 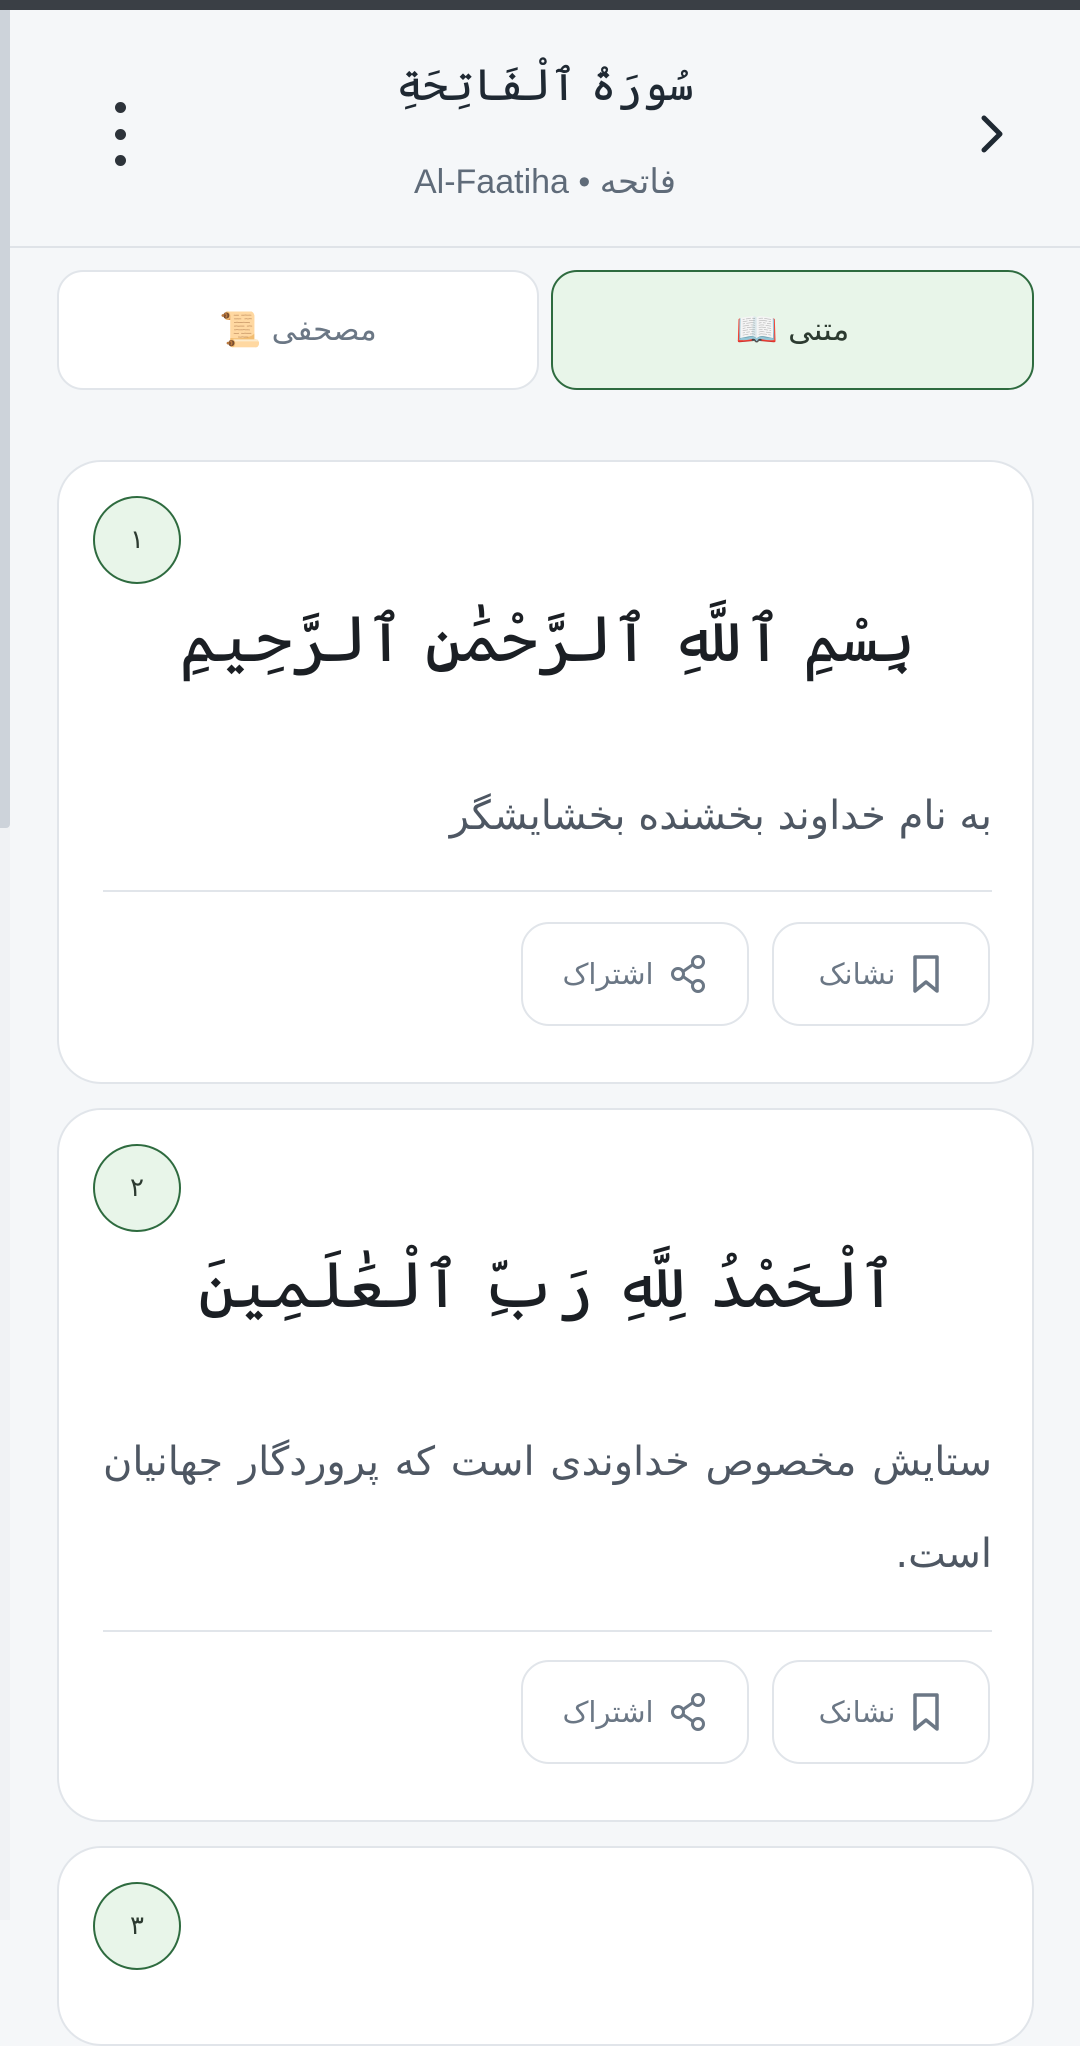 I want to click on surah-subtitle: Al-Faatiha • فاتحه, so click(x=545, y=182).